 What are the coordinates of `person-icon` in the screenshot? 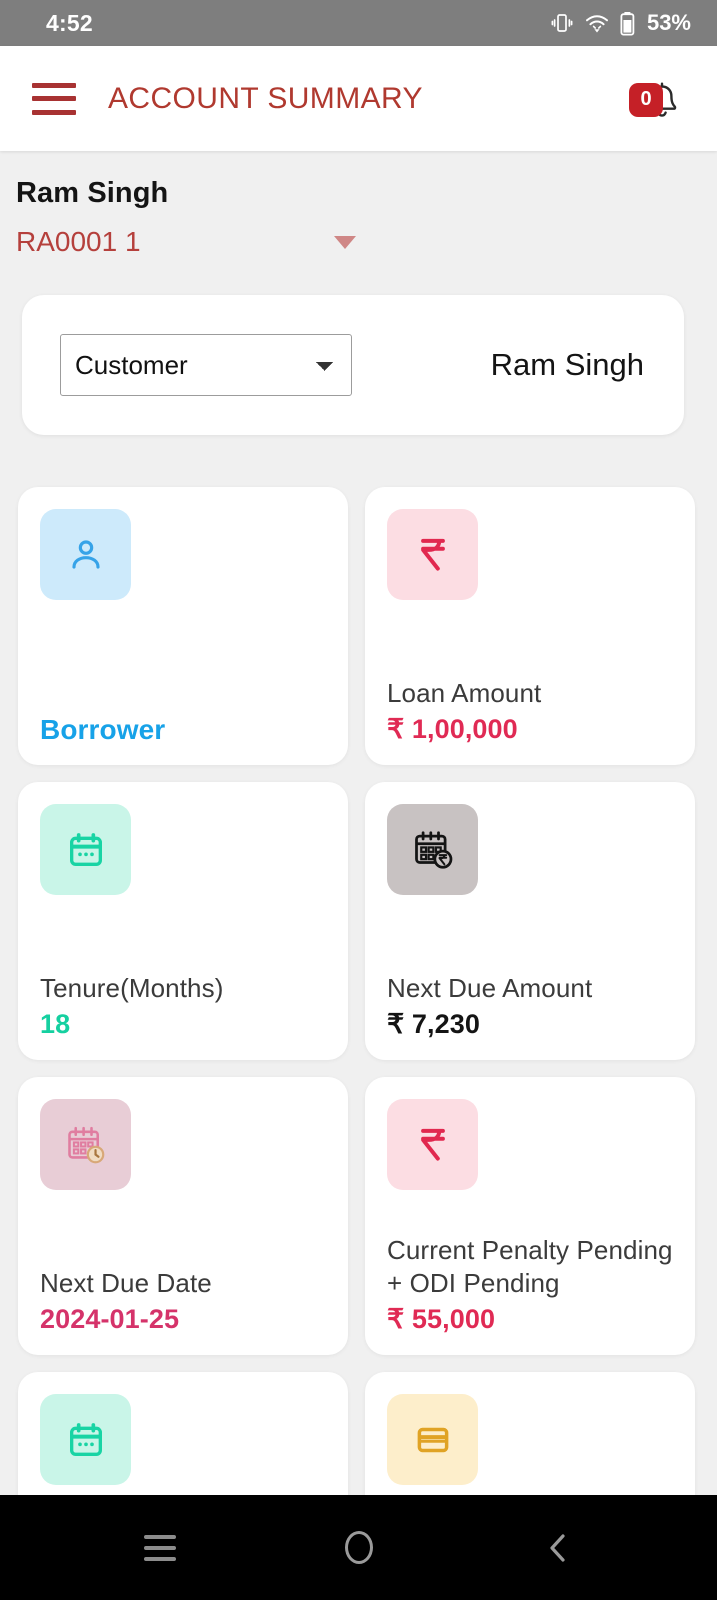 It's located at (85, 554).